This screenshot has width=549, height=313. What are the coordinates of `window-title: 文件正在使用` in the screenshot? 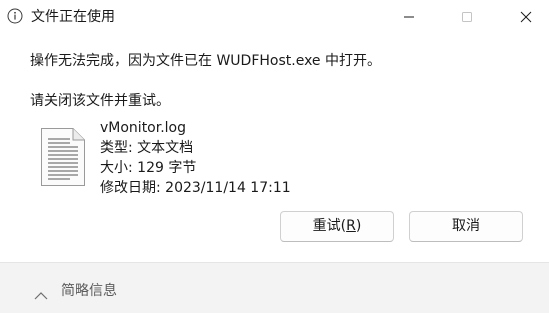 It's located at (73, 17).